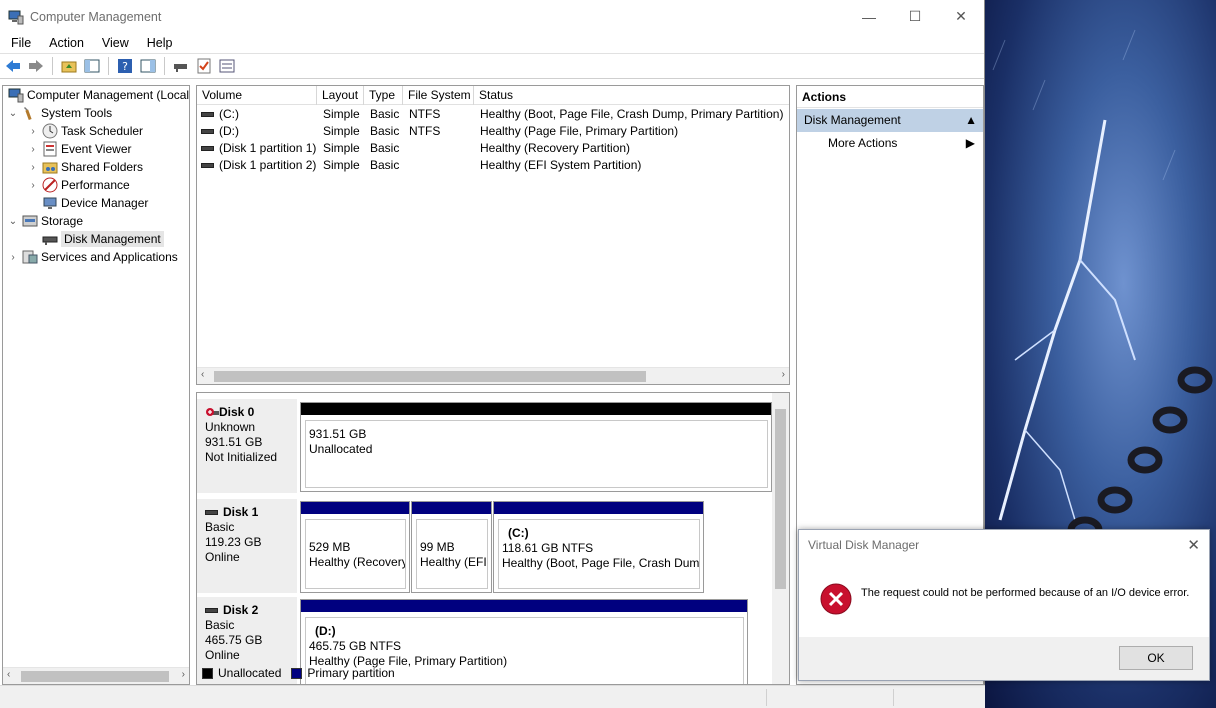 The height and width of the screenshot is (708, 1216). Describe the element at coordinates (96, 16) in the screenshot. I see `window-title: Computer Management` at that location.